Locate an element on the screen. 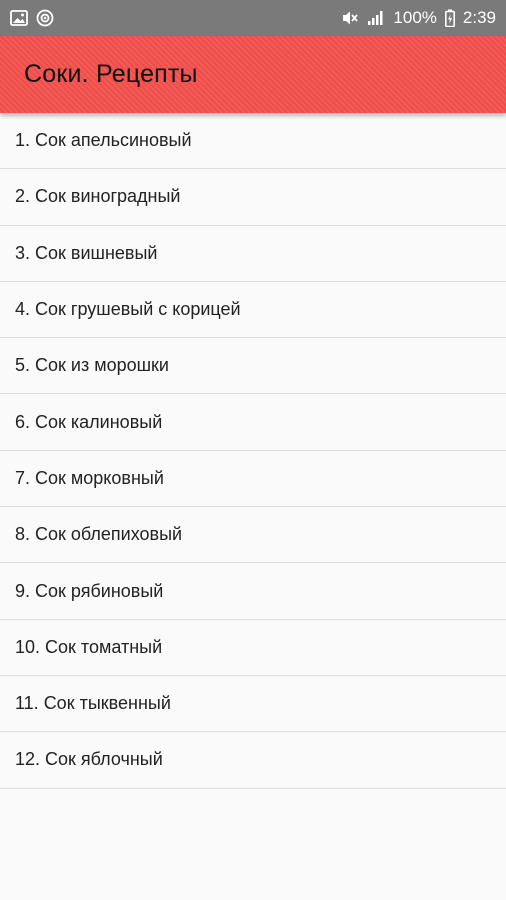  list-item-recipe-6: 6. Сок калиновый is located at coordinates (253, 422).